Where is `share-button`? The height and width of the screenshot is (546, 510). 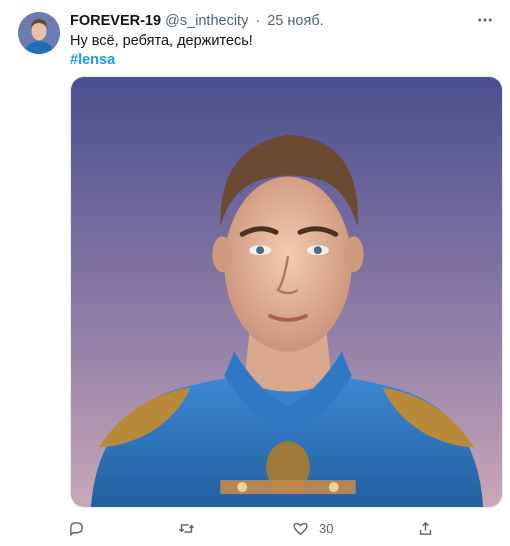 share-button is located at coordinates (425, 528).